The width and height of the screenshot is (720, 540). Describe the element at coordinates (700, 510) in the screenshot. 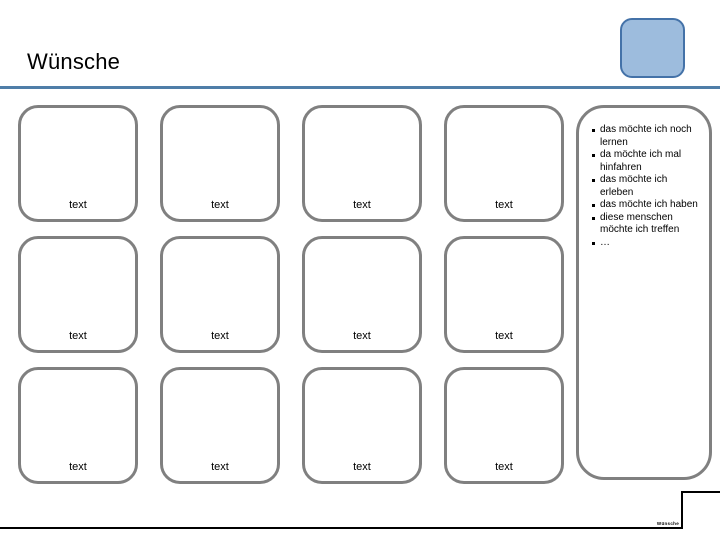

I see `footer-frame` at that location.